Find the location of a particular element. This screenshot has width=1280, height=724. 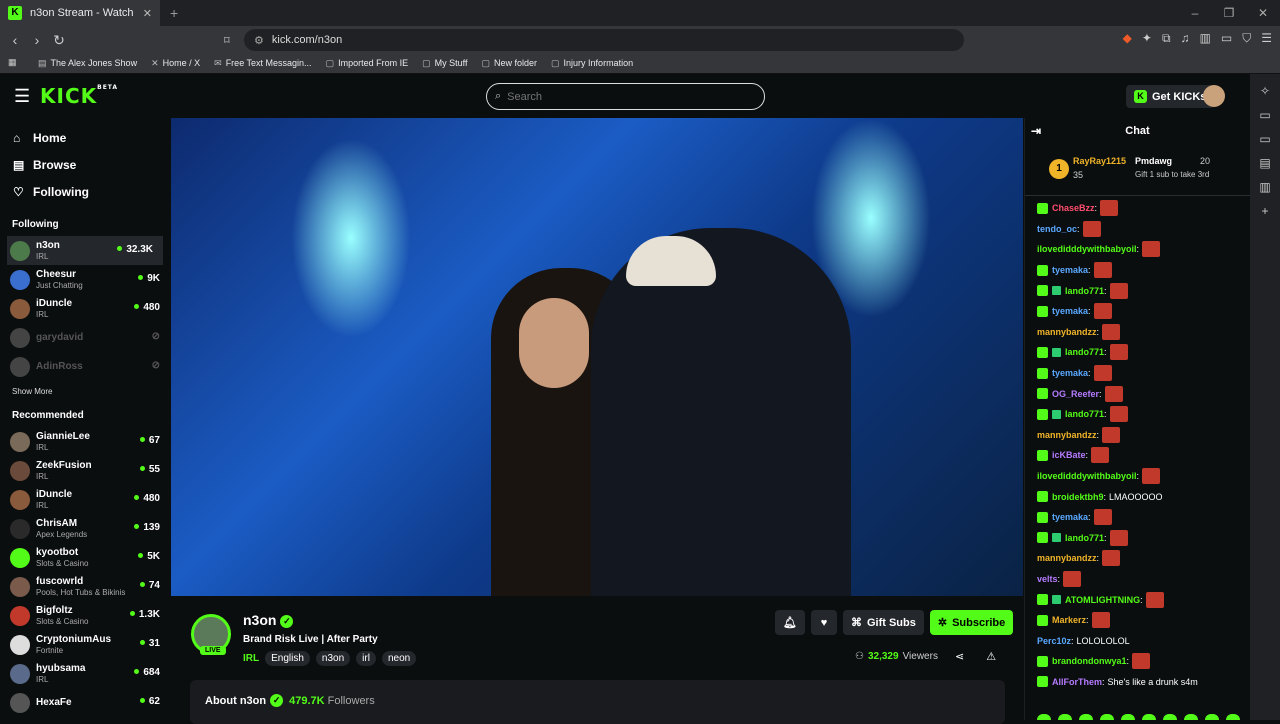

nav-home: ⌂ Home is located at coordinates (85, 137).